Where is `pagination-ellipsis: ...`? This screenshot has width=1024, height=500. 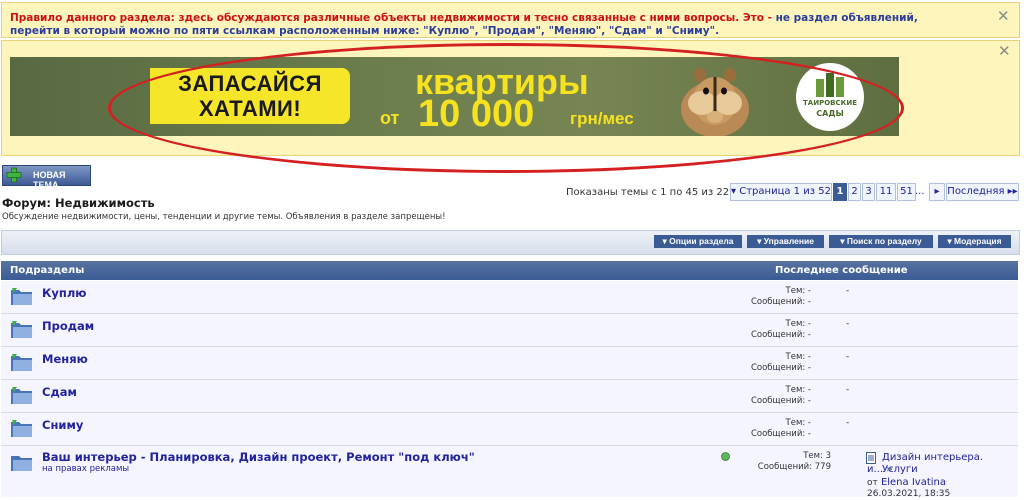 pagination-ellipsis: ... is located at coordinates (920, 191).